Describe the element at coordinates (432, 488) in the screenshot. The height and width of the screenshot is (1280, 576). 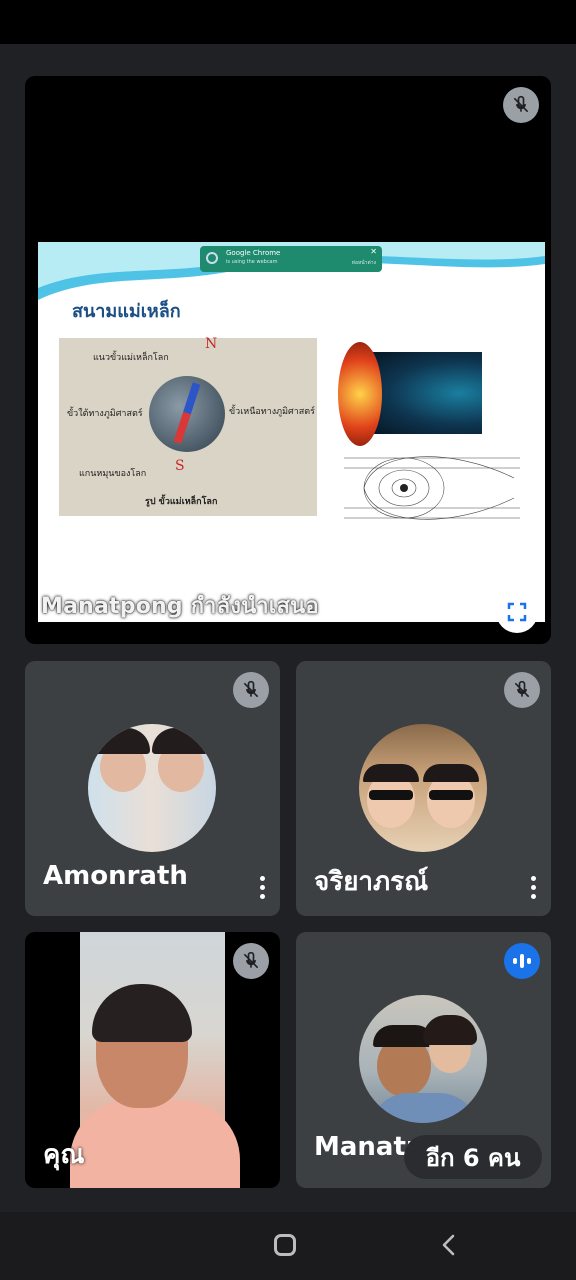
I see `magnetosphere-diagram` at that location.